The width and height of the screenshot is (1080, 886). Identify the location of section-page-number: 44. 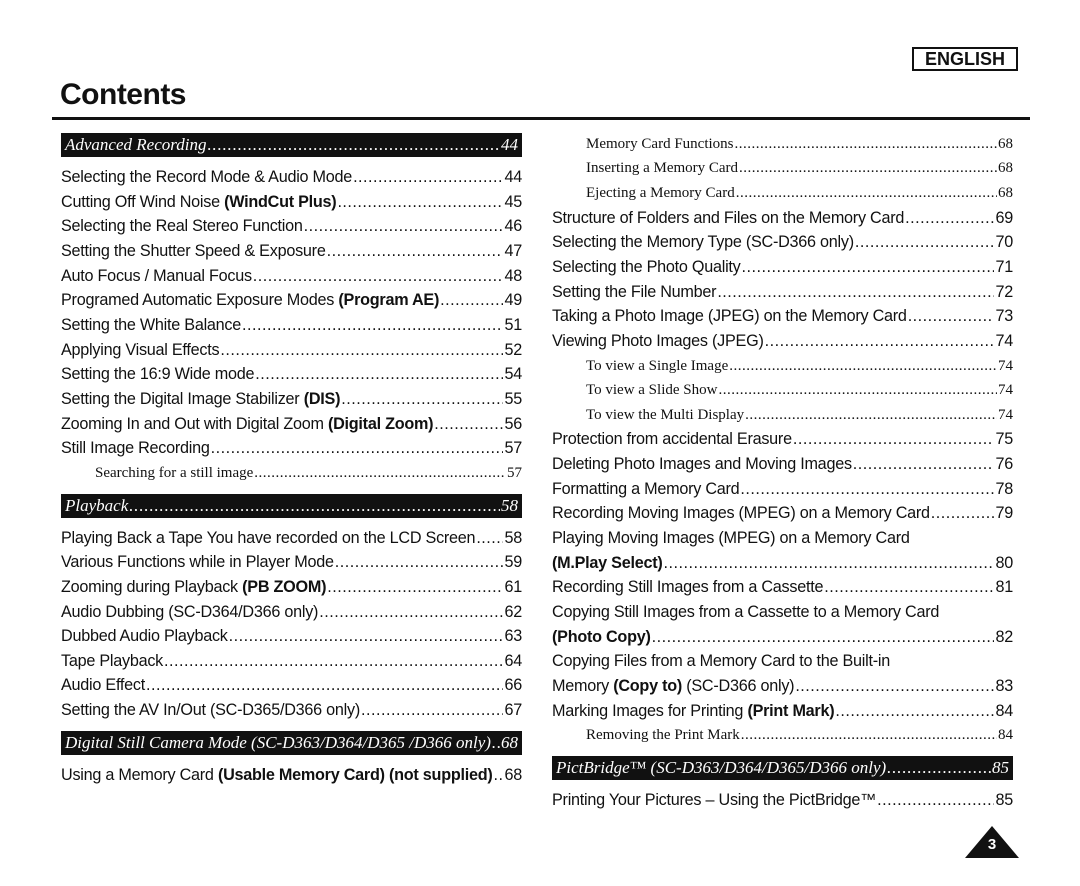
(509, 144).